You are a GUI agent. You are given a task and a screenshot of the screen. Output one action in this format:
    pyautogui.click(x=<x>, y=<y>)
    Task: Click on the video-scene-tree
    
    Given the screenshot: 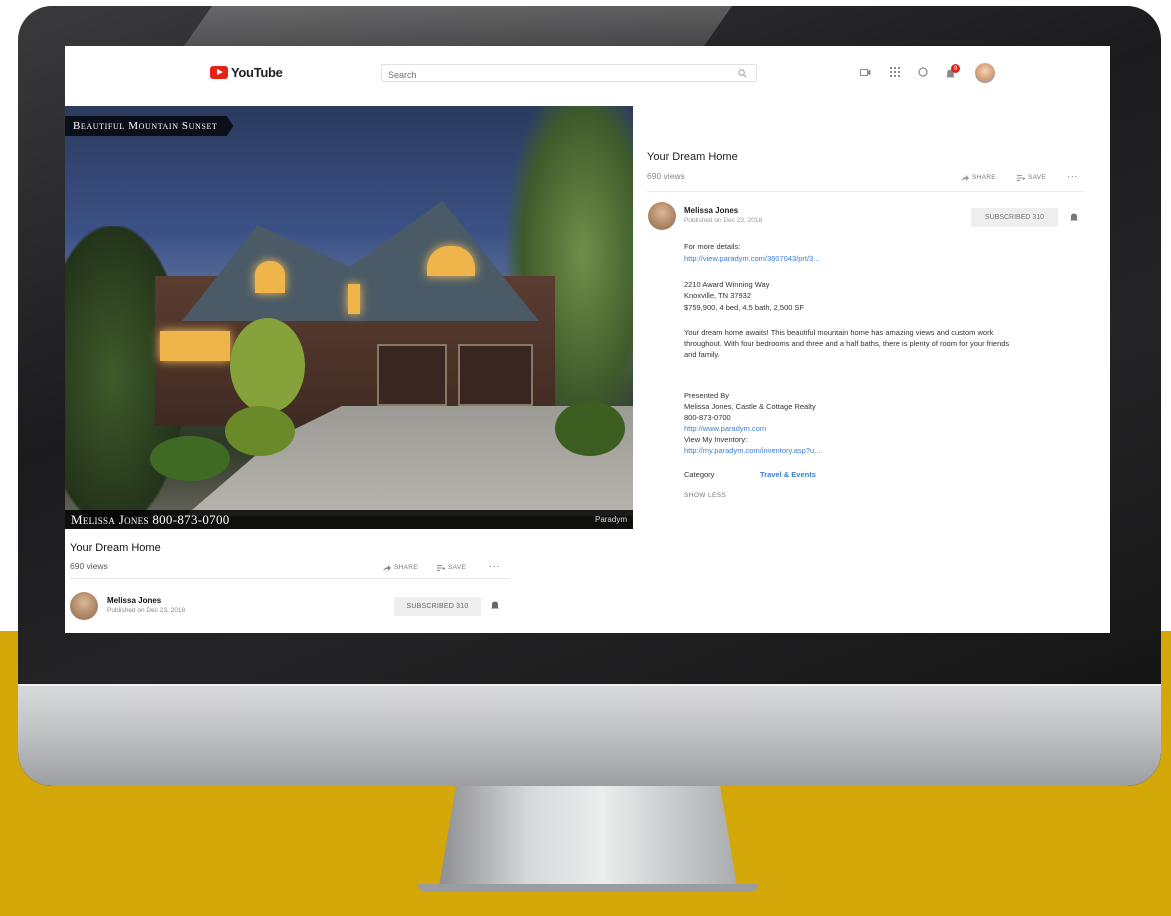 What is the action you would take?
    pyautogui.click(x=267, y=365)
    